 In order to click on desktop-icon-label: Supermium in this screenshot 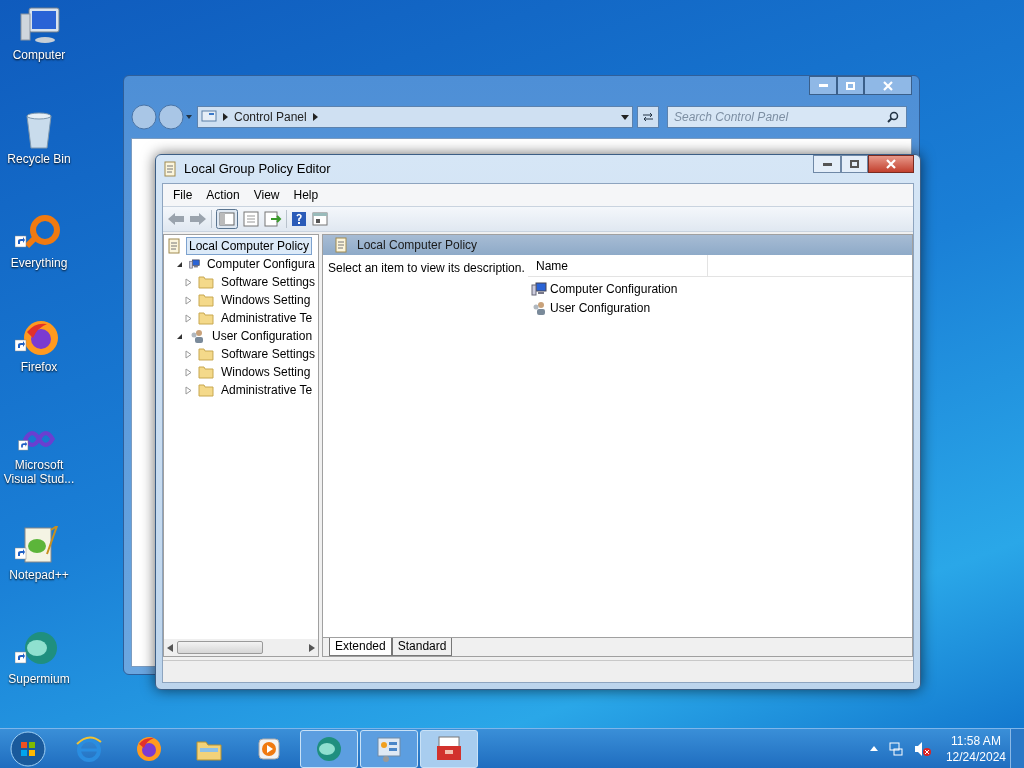, I will do `click(39, 679)`.